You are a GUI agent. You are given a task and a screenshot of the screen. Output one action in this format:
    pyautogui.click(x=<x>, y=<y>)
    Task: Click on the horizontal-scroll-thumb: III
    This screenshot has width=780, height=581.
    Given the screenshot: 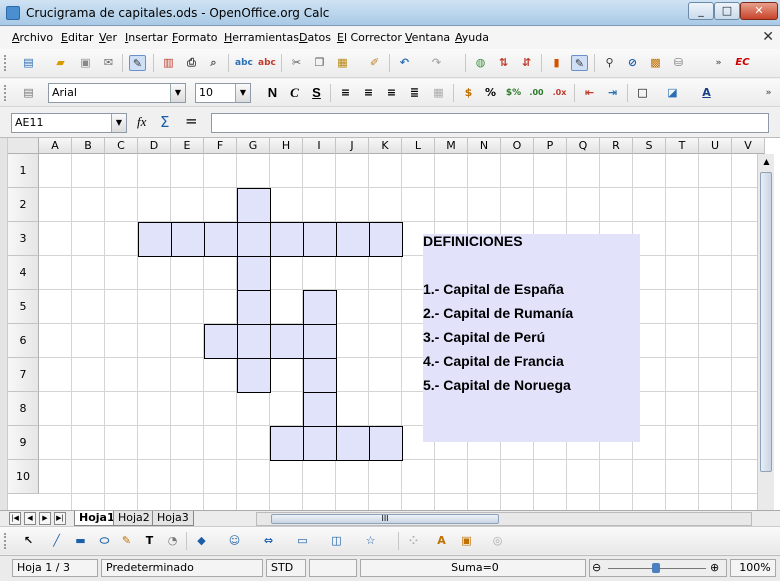 What is the action you would take?
    pyautogui.click(x=385, y=519)
    